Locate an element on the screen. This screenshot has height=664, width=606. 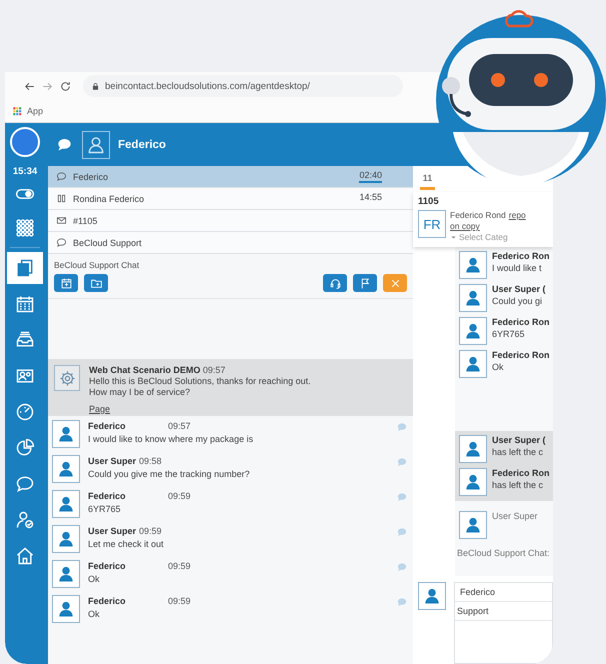
headset-icon is located at coordinates (335, 283).